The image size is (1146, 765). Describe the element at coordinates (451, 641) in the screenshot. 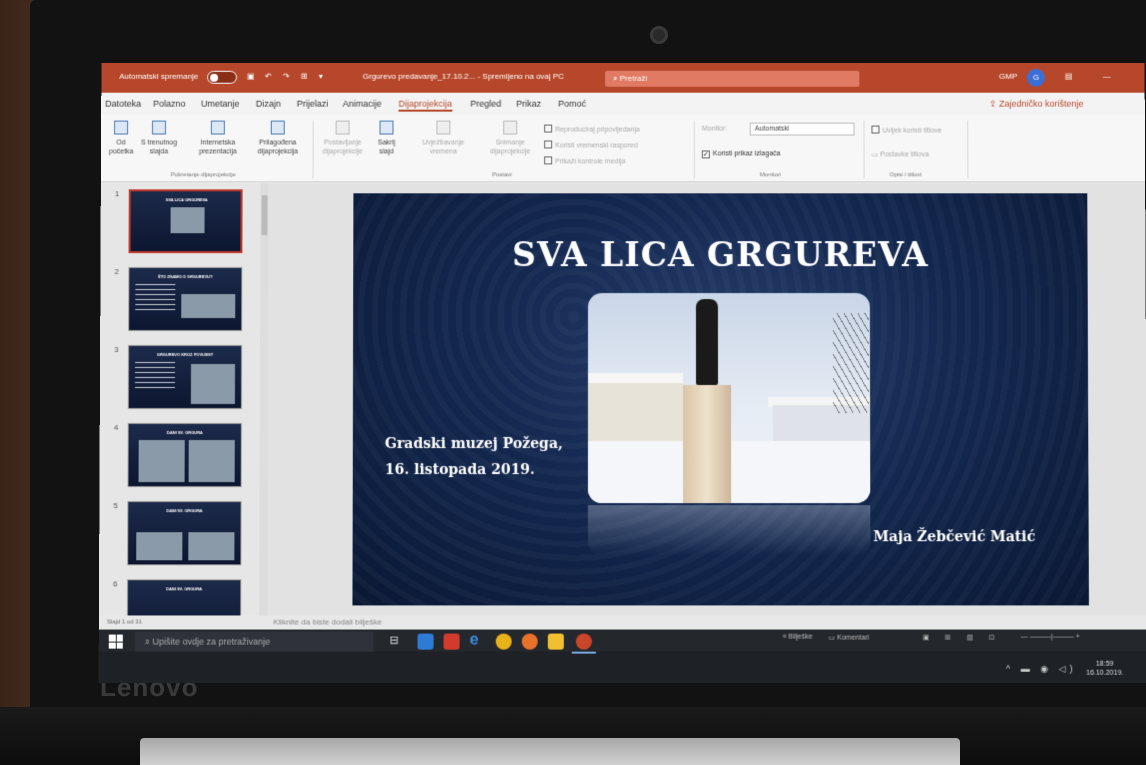

I see `media-app-icon` at that location.